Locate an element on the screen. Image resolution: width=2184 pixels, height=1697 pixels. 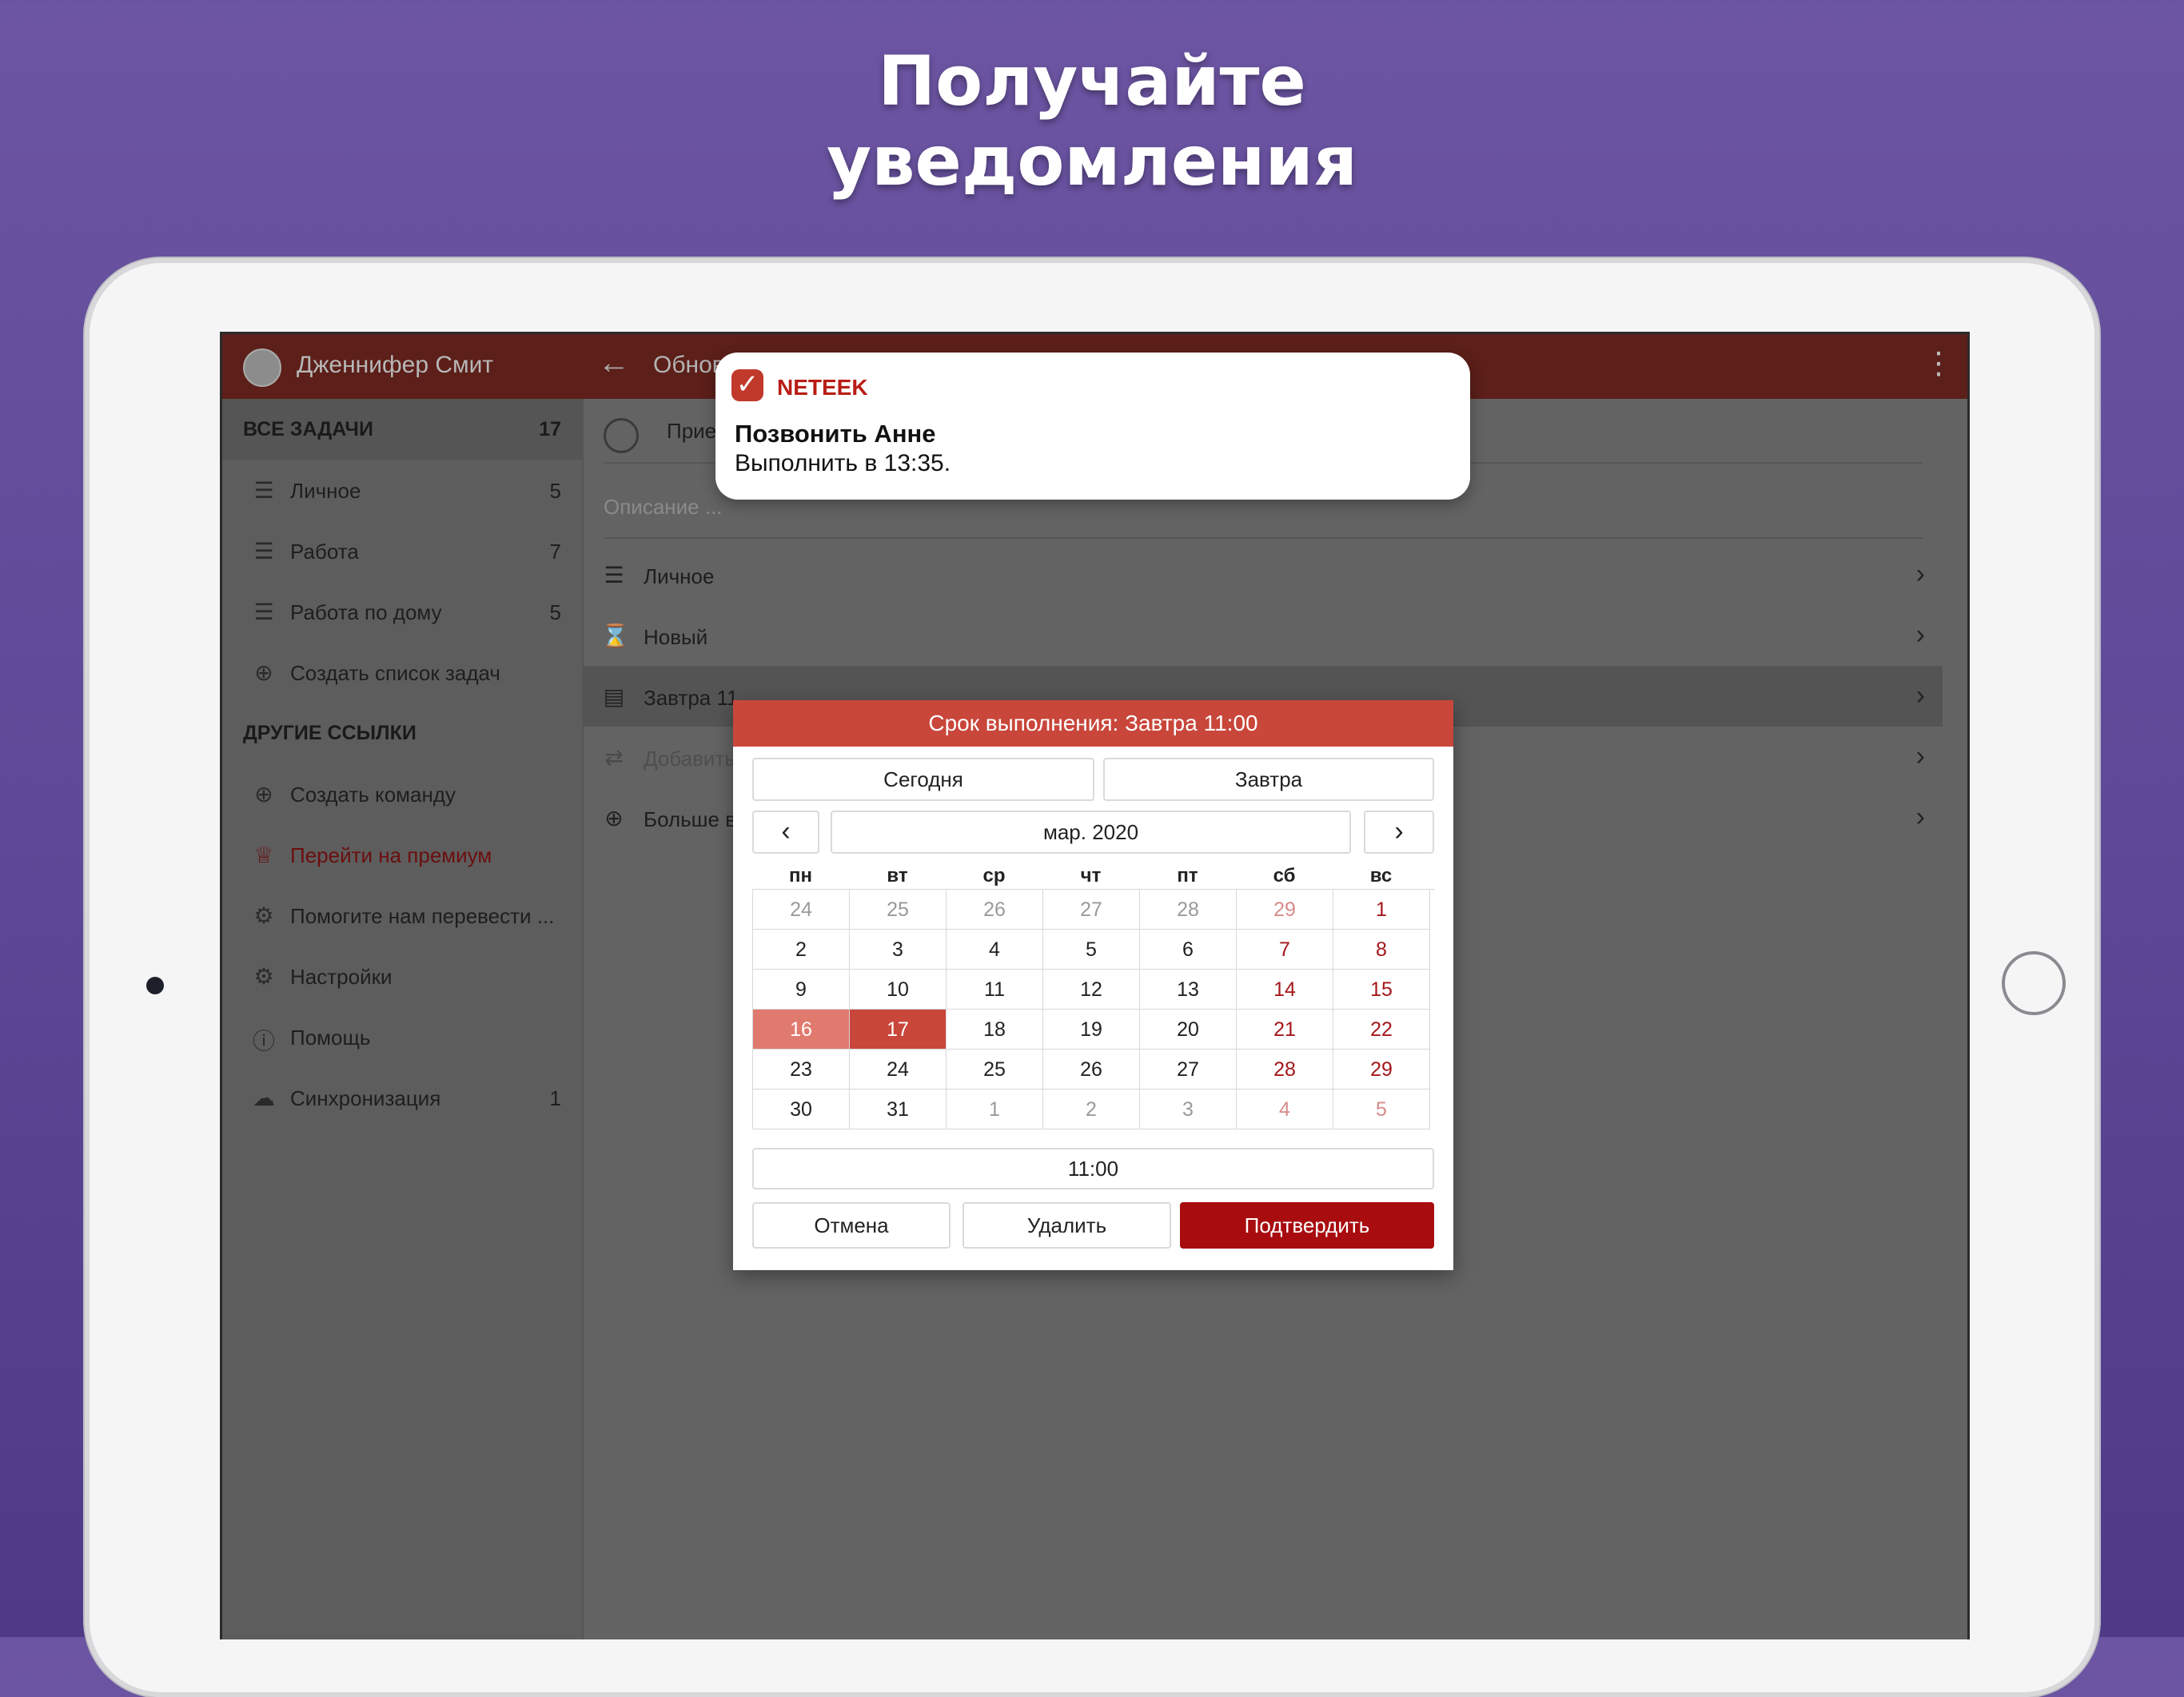
sidebar-item-sync: ☁ Синхронизация 1 is located at coordinates (402, 1097).